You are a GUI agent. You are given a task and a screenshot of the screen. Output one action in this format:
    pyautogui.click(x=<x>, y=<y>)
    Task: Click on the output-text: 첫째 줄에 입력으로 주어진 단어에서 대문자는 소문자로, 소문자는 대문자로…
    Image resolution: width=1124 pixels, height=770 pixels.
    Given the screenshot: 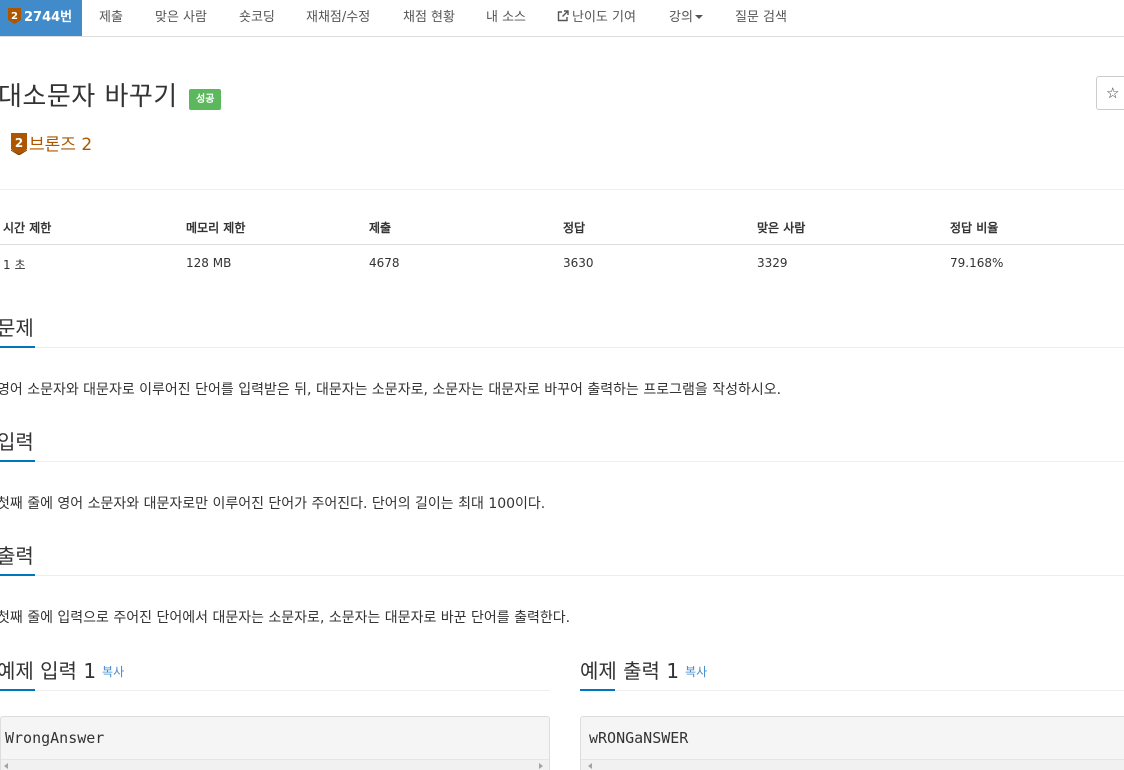 What is the action you would take?
    pyautogui.click(x=285, y=618)
    